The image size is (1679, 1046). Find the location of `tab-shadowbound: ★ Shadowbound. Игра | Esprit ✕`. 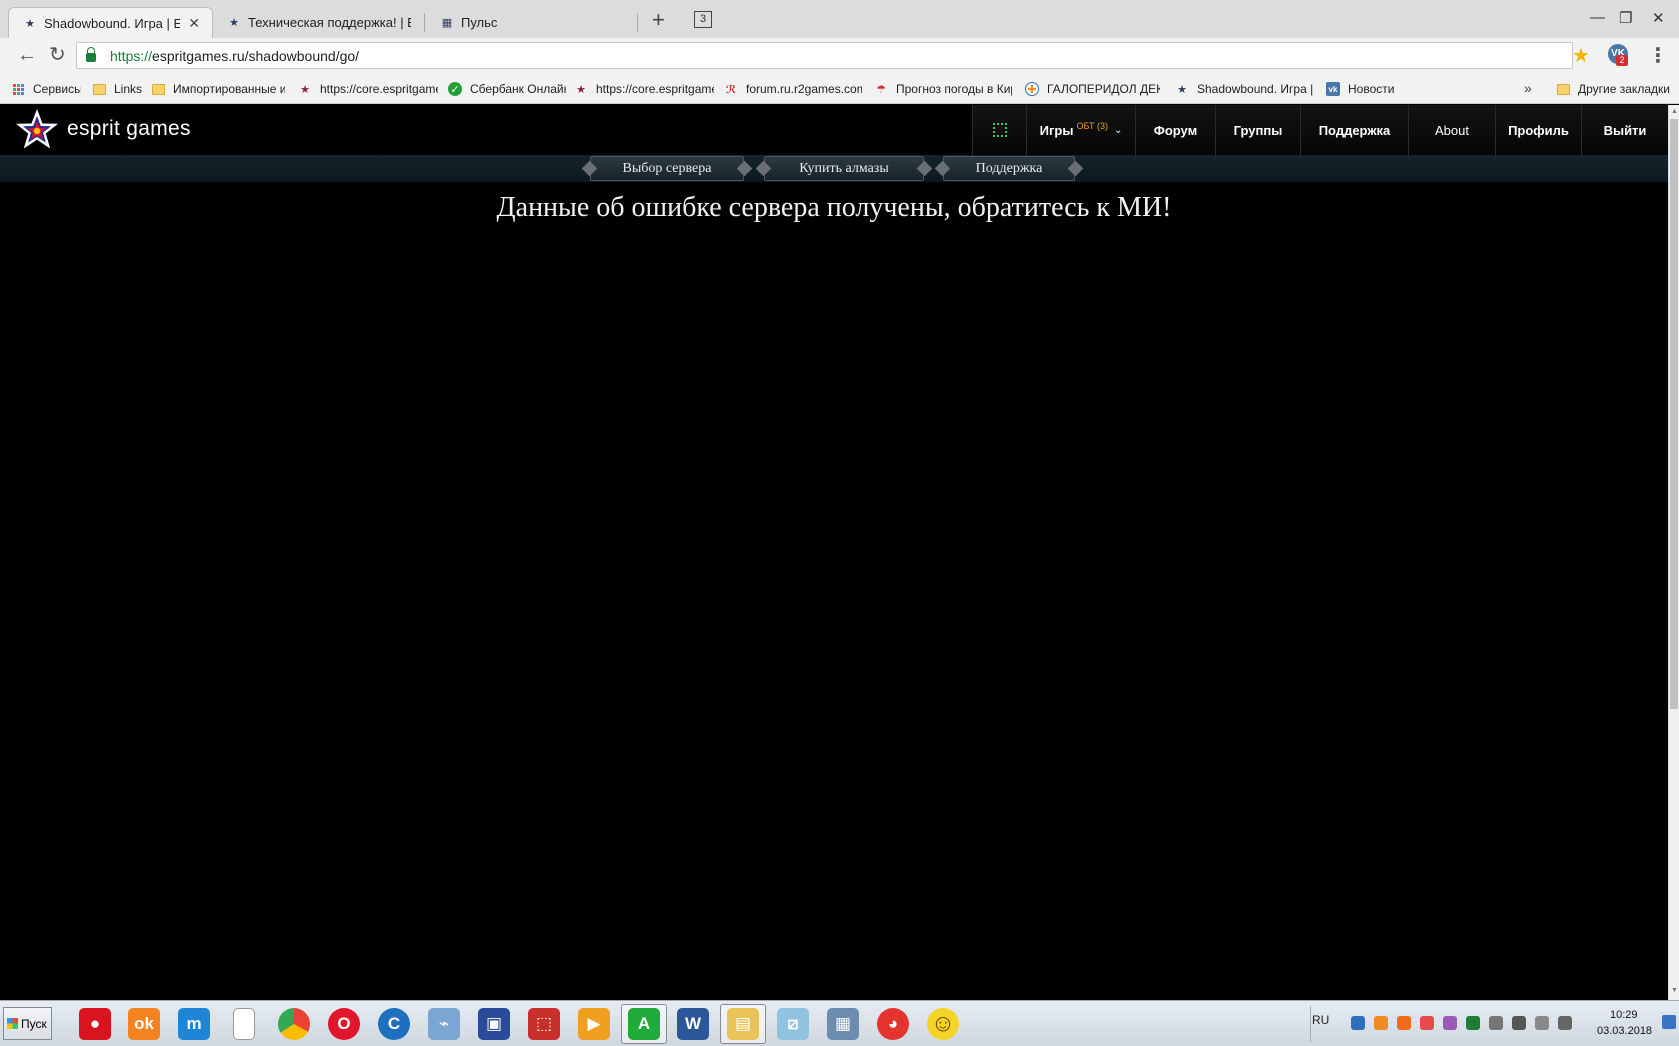

tab-shadowbound: ★ Shadowbound. Игра | Esprit ✕ is located at coordinates (110, 22).